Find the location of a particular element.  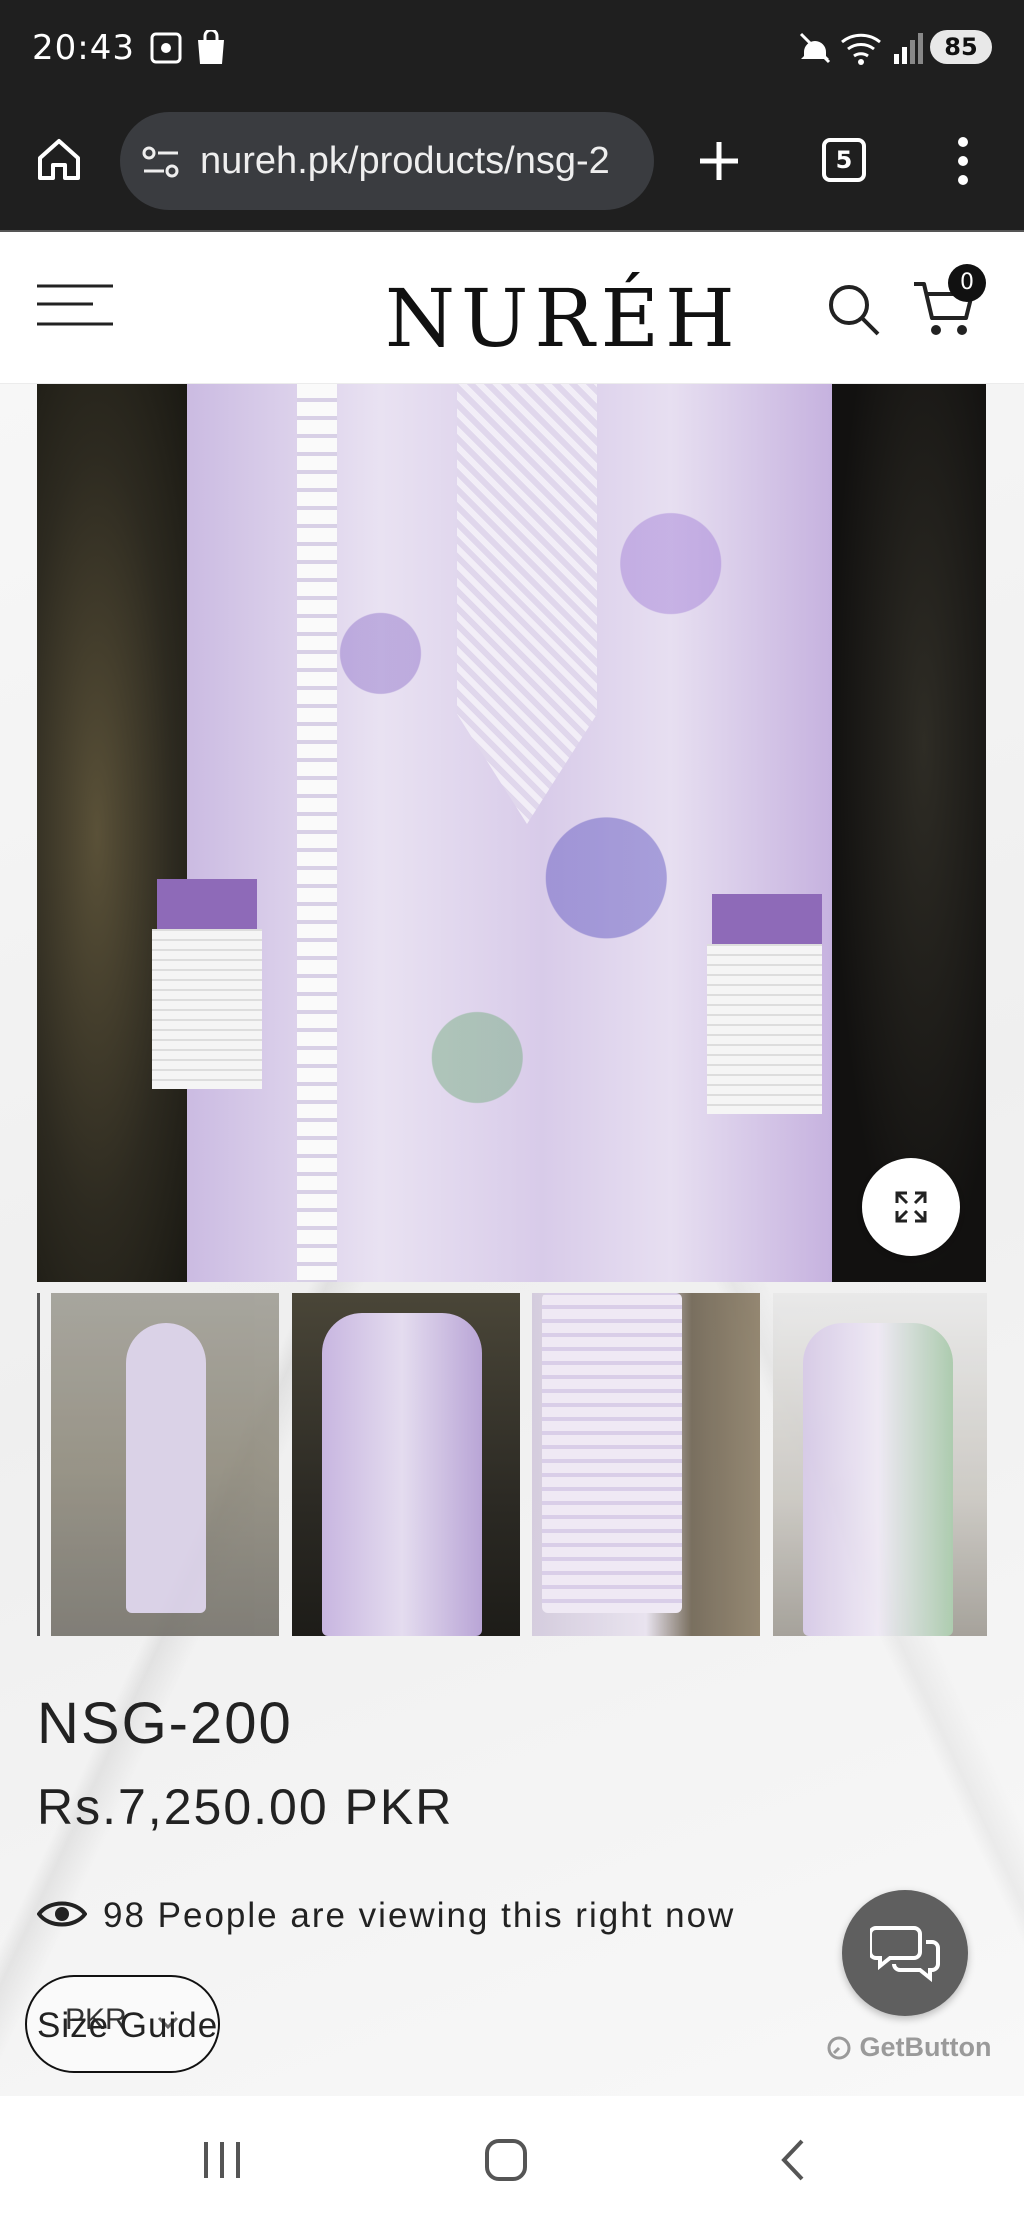

battery-indicator: 85 is located at coordinates (961, 47).